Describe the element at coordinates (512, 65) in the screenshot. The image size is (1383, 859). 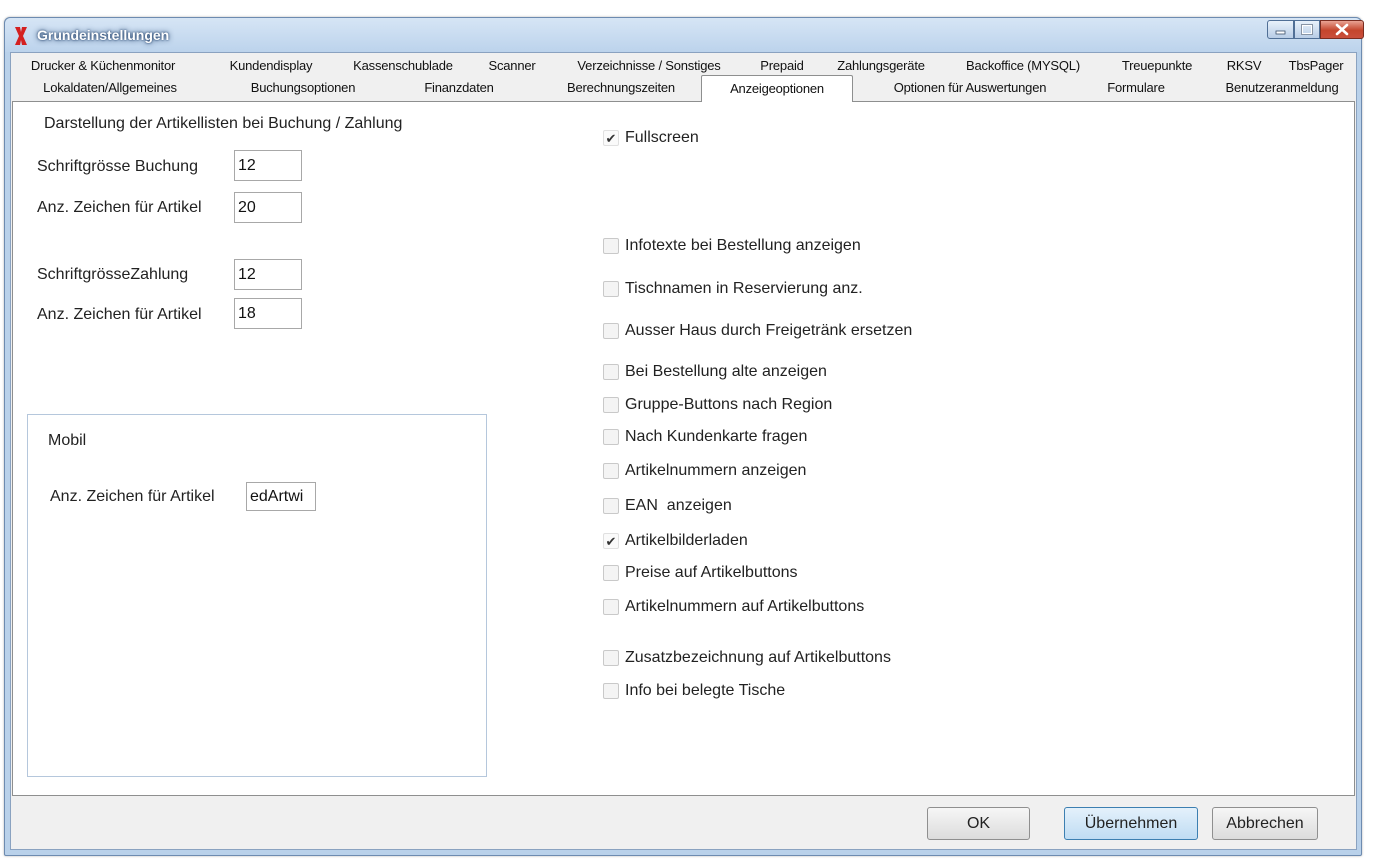
I see `tab-scanner: Scanner` at that location.